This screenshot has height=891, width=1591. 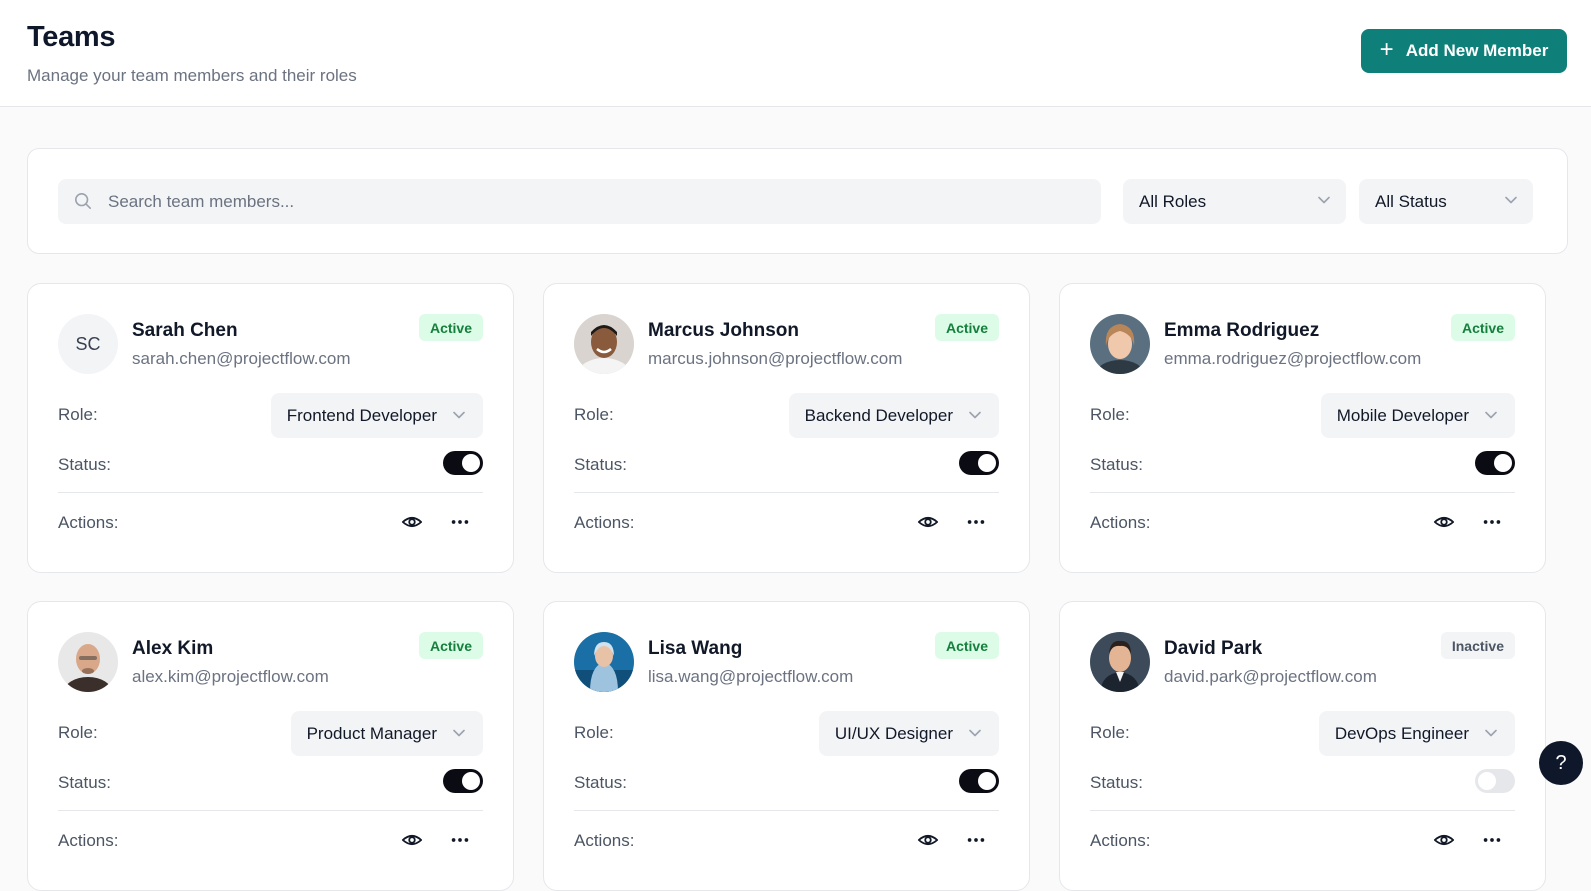 What do you see at coordinates (241, 358) in the screenshot?
I see `member-email: sarah.chen@projectflow.com` at bounding box center [241, 358].